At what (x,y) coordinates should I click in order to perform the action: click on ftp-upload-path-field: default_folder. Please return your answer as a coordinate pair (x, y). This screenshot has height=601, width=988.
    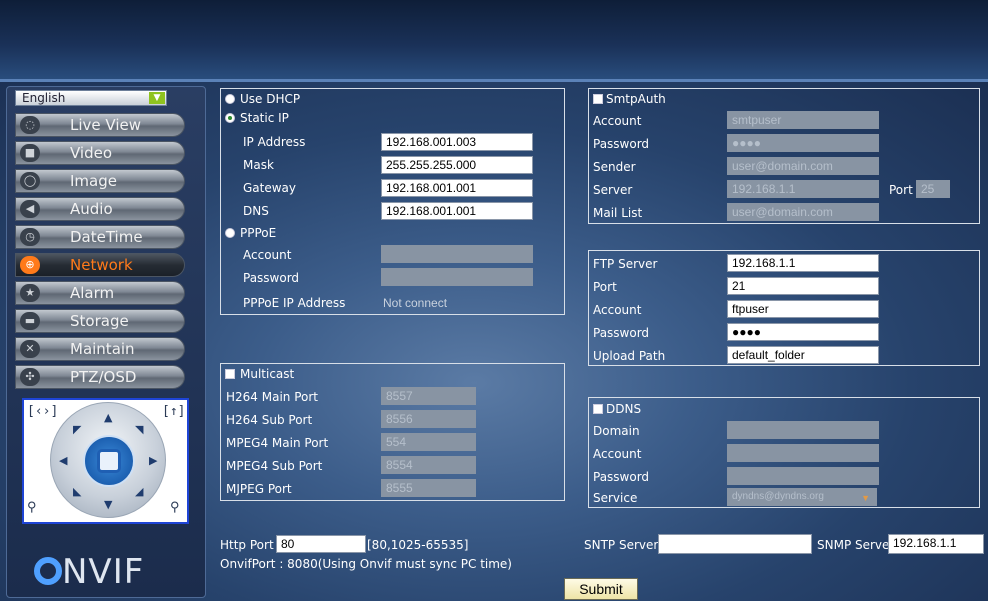
    Looking at the image, I should click on (803, 355).